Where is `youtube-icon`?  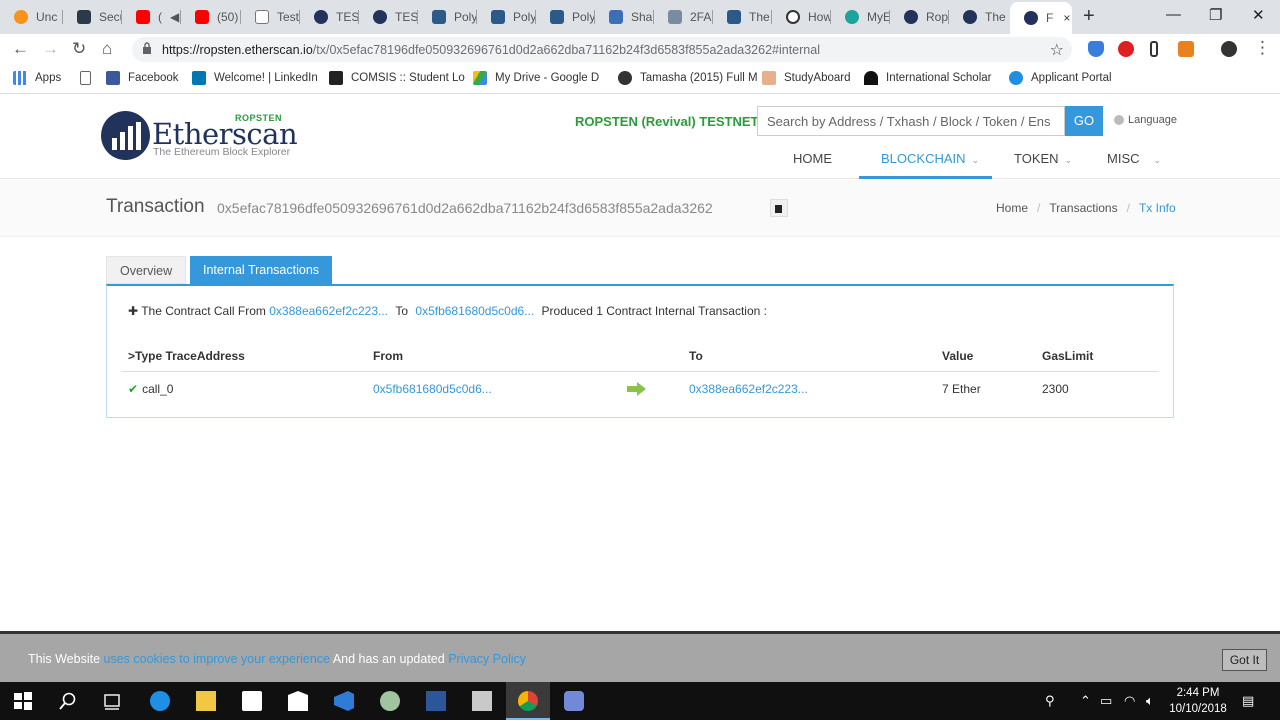
youtube-icon is located at coordinates (202, 17).